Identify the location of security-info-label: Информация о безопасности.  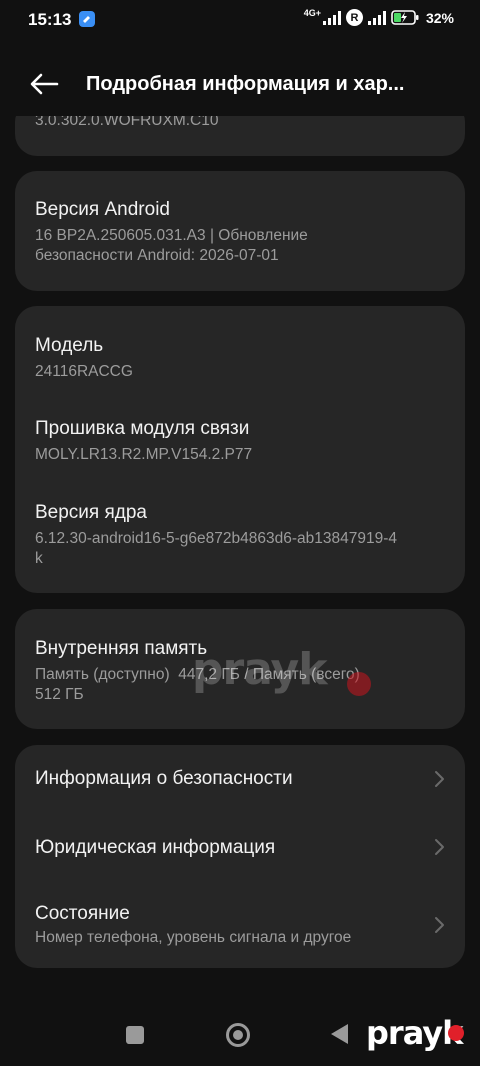
(164, 778).